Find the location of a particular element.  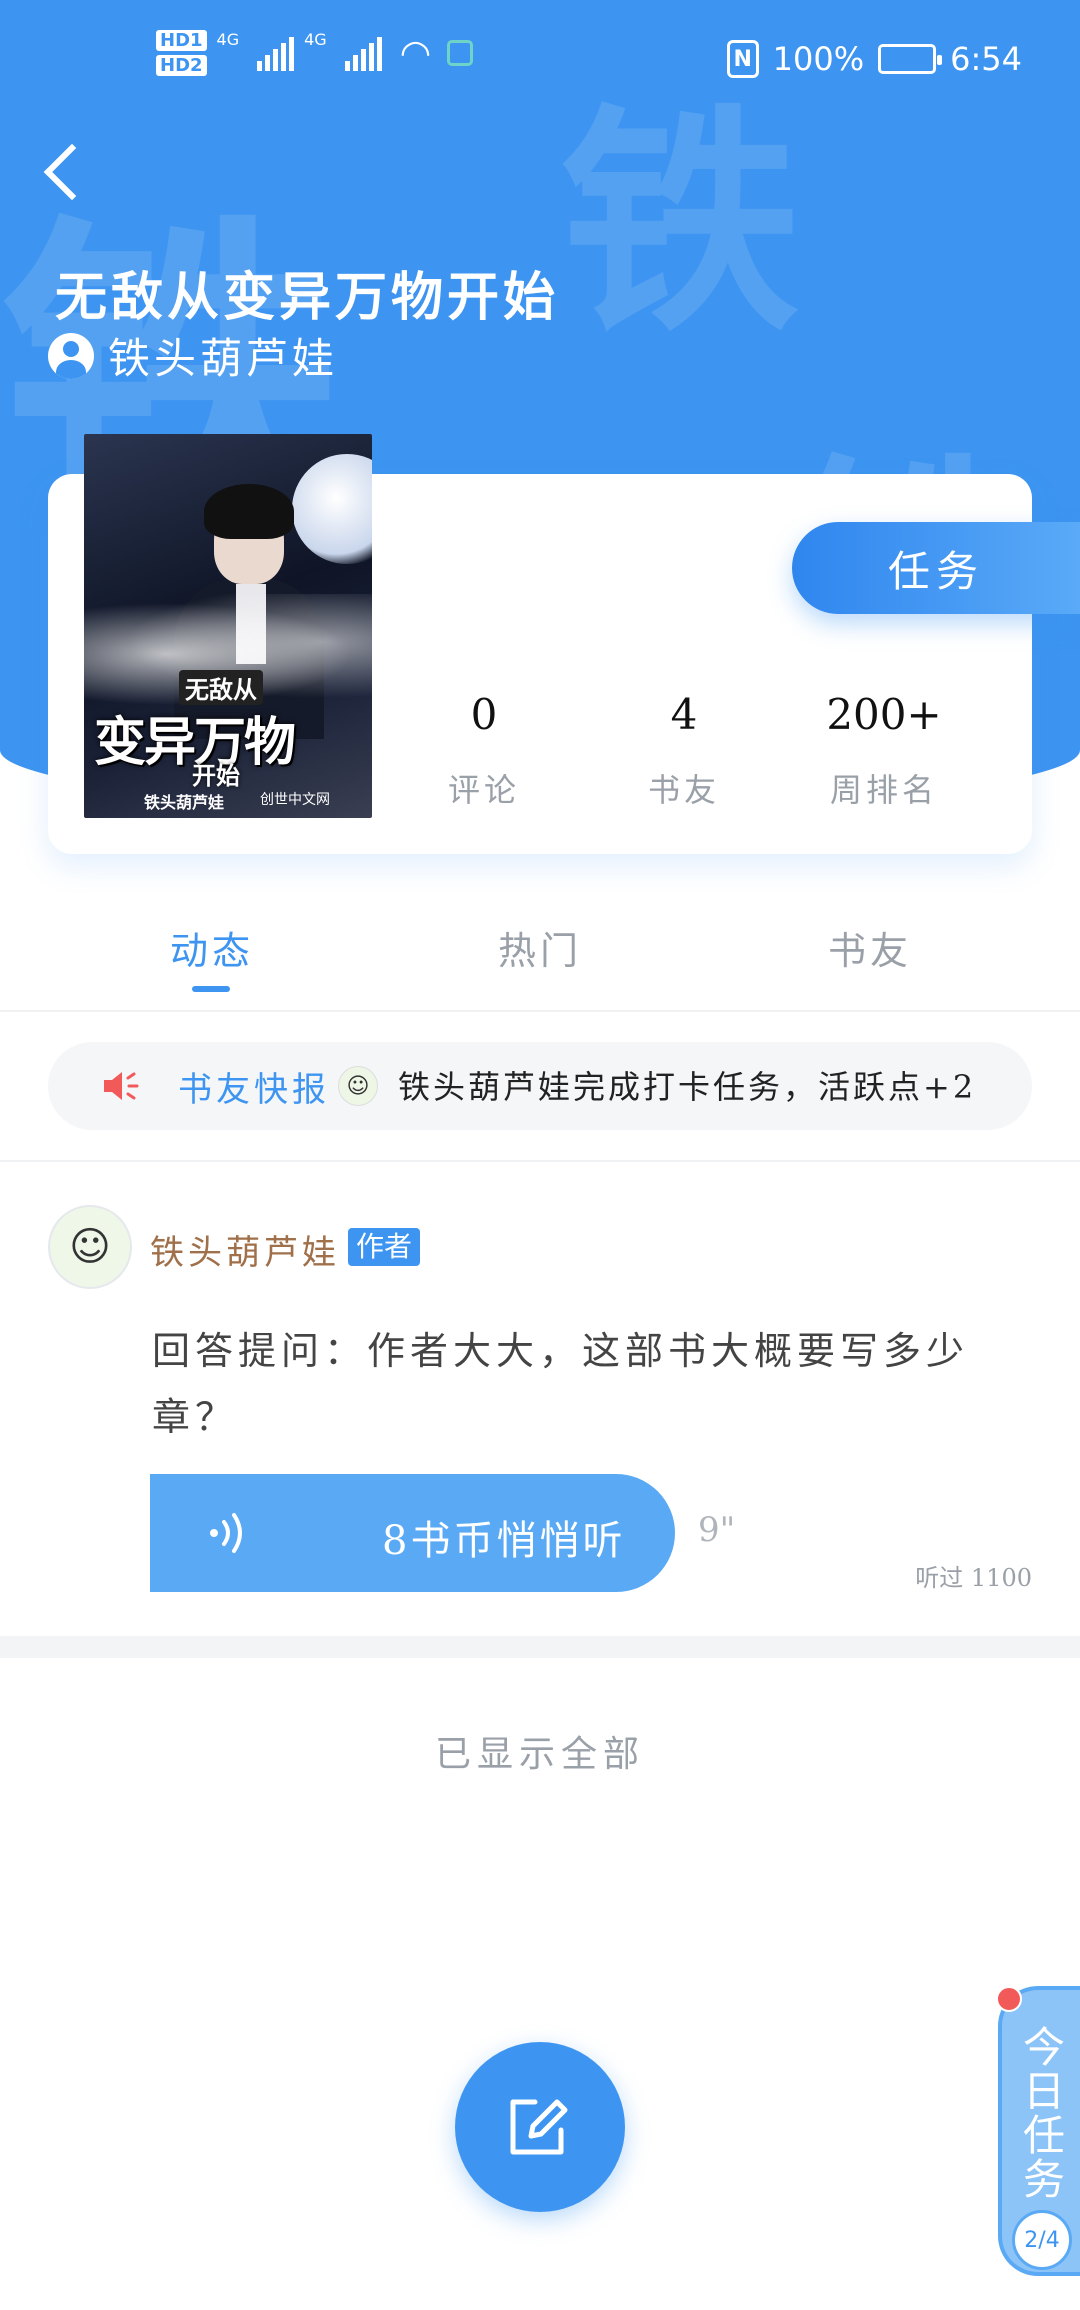

author-link: 铁头葫芦娃 is located at coordinates (193, 355).